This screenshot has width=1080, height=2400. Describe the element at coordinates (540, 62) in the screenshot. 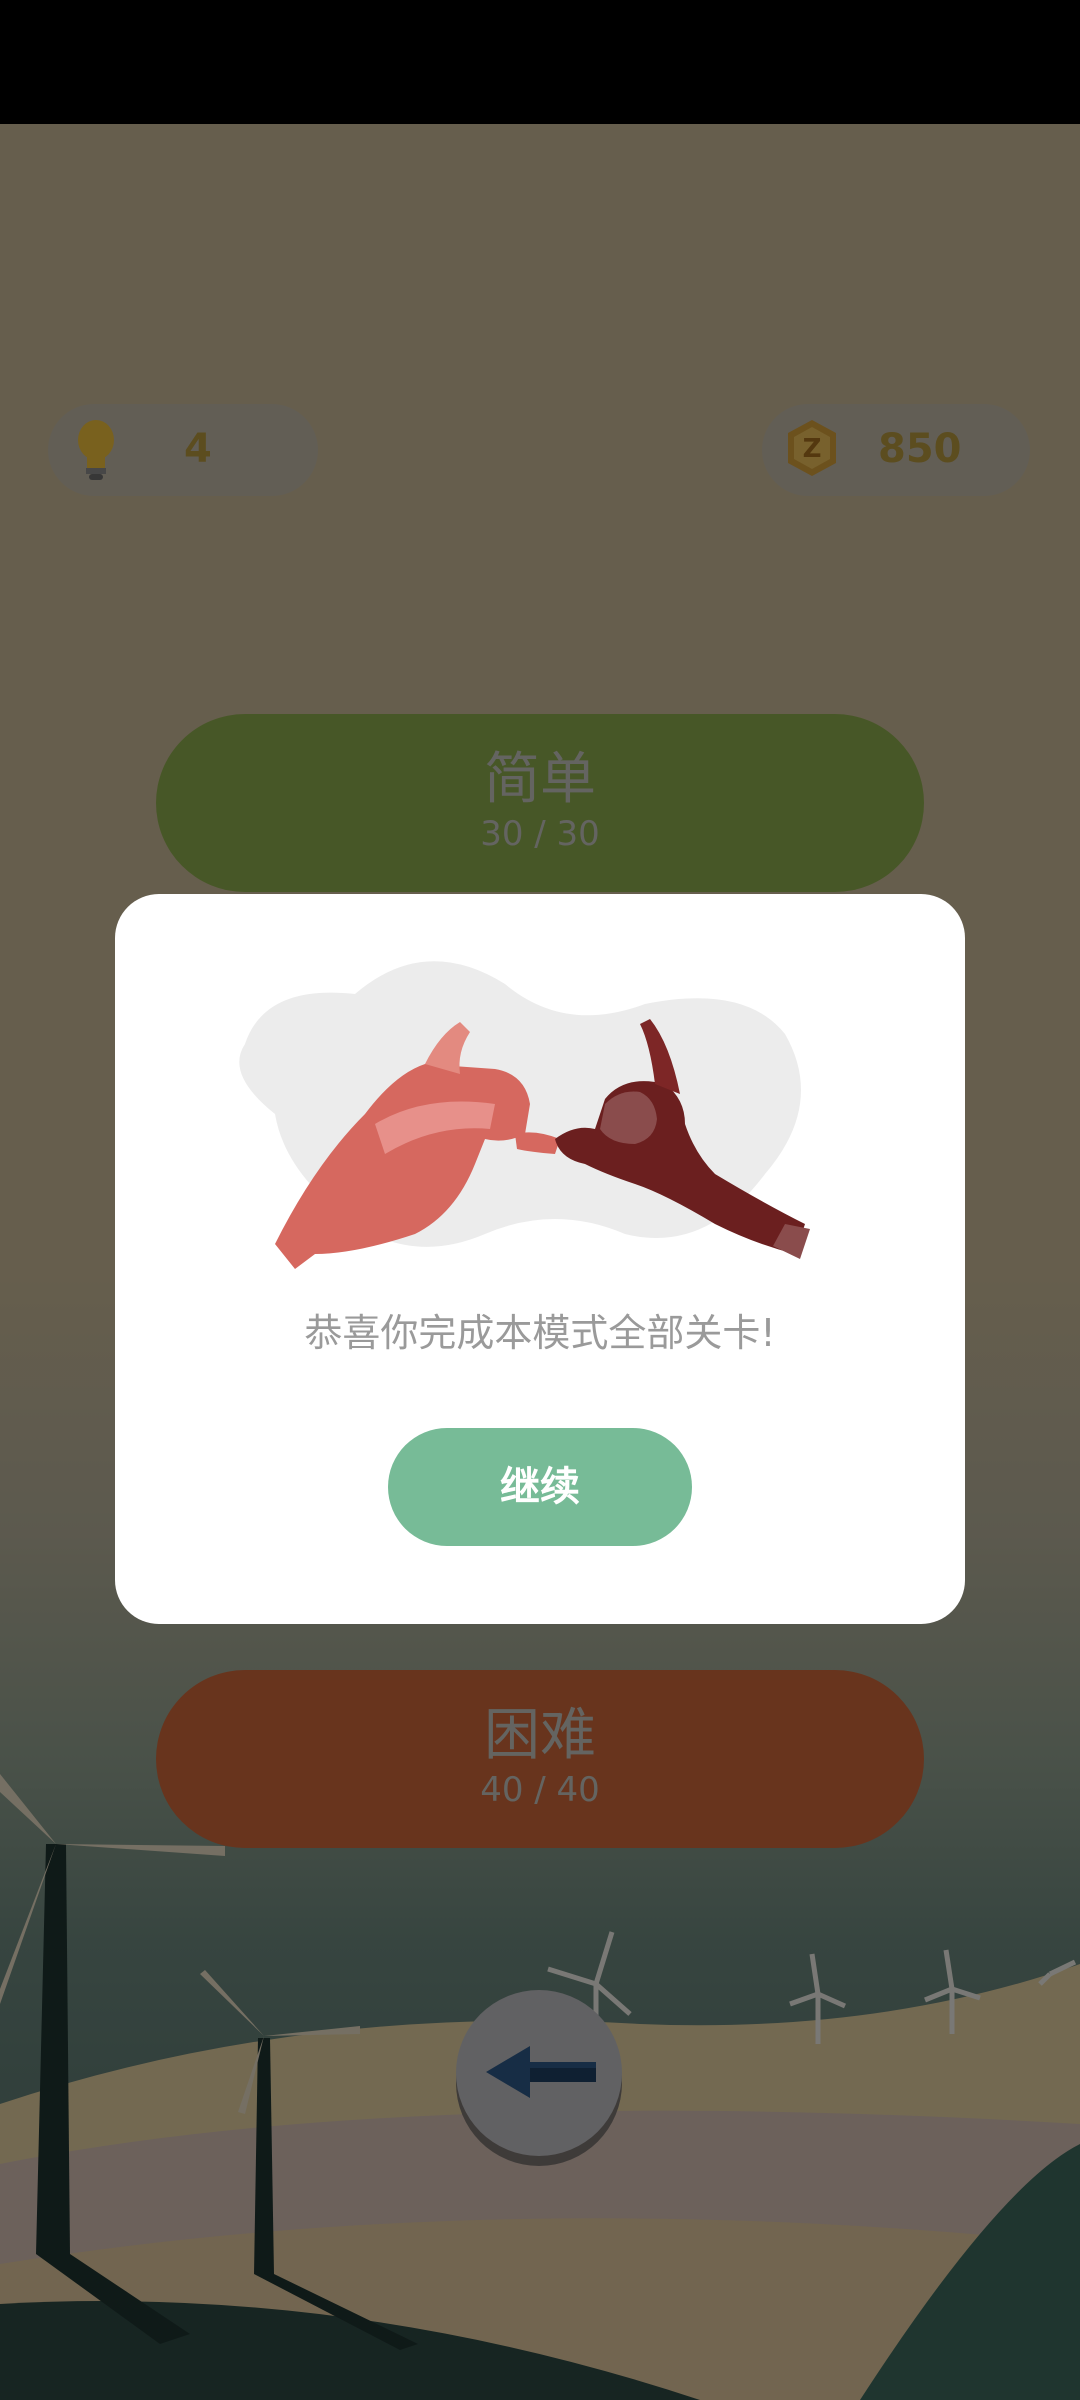

I see `status-bar` at that location.